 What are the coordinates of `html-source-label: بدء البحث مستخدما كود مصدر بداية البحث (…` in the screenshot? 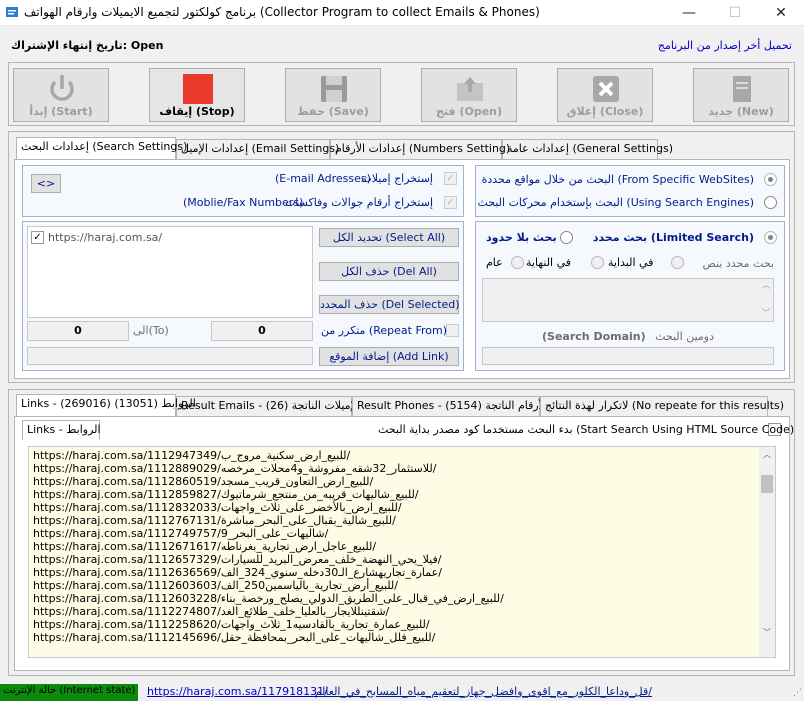 It's located at (586, 429).